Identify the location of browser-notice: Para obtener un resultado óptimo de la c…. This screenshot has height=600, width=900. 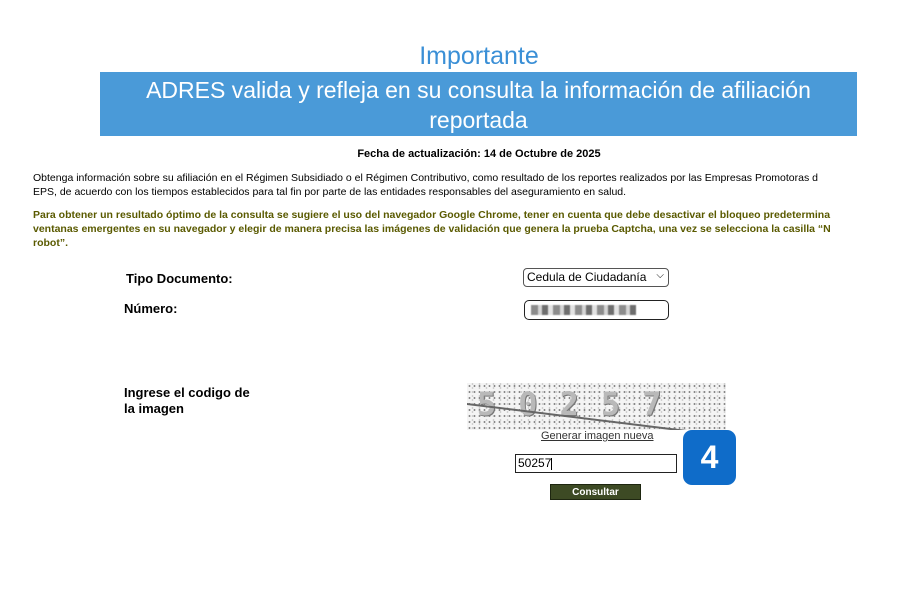
(455, 229).